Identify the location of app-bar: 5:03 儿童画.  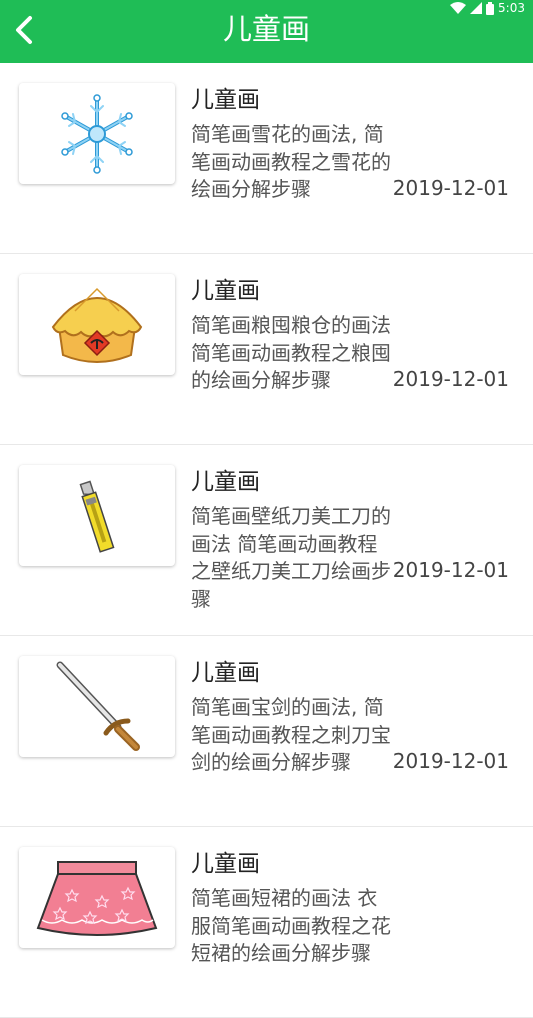
(266, 31).